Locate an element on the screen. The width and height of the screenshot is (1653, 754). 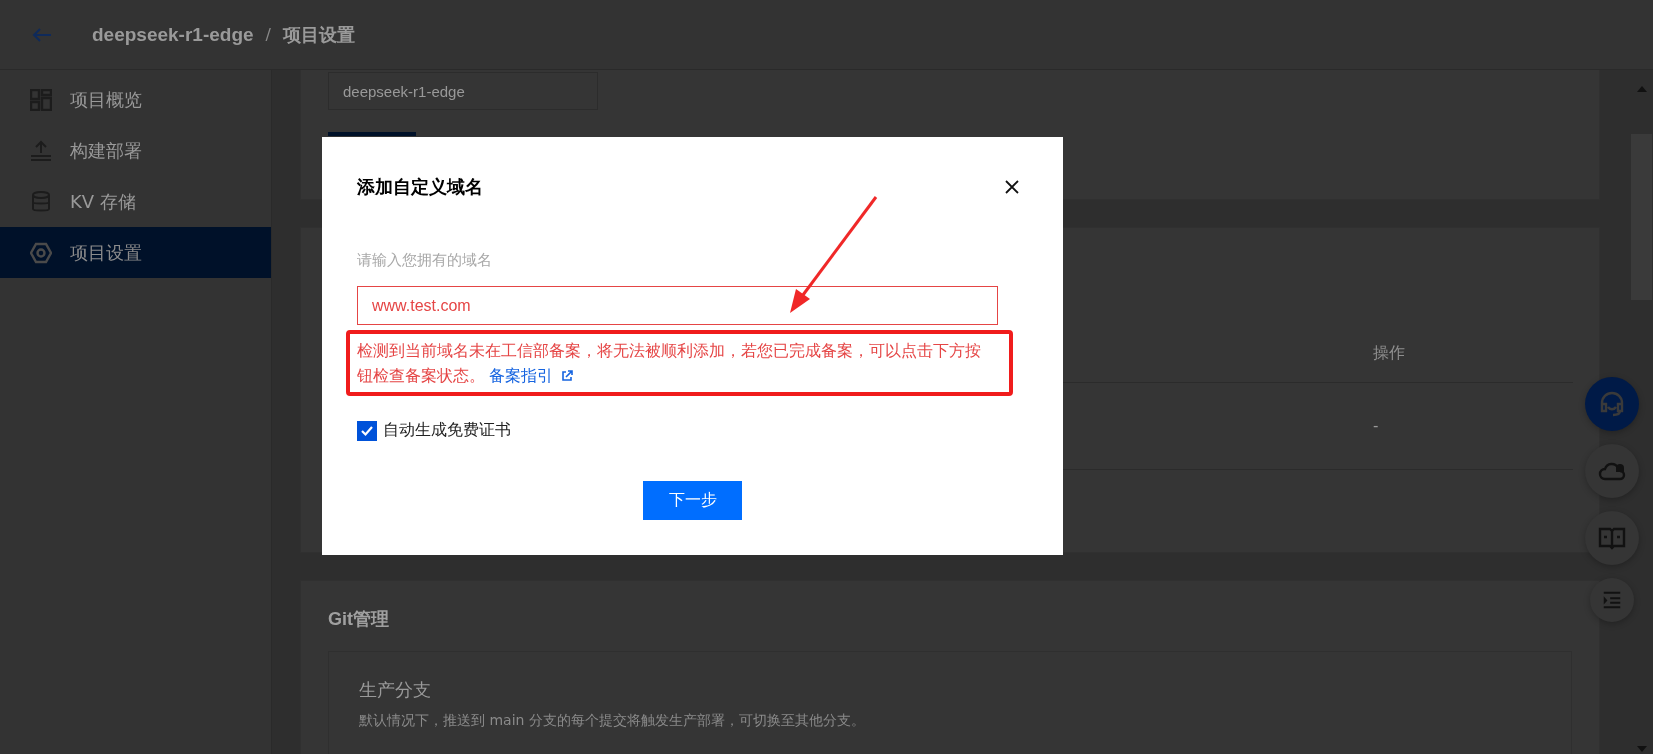
database-icon is located at coordinates (41, 201).